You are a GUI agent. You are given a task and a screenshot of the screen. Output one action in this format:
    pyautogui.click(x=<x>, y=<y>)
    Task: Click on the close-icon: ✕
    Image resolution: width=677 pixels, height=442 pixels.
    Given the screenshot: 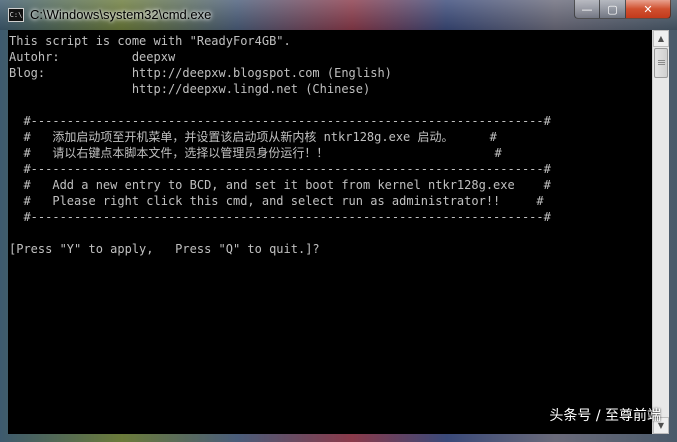 What is the action you would take?
    pyautogui.click(x=648, y=9)
    